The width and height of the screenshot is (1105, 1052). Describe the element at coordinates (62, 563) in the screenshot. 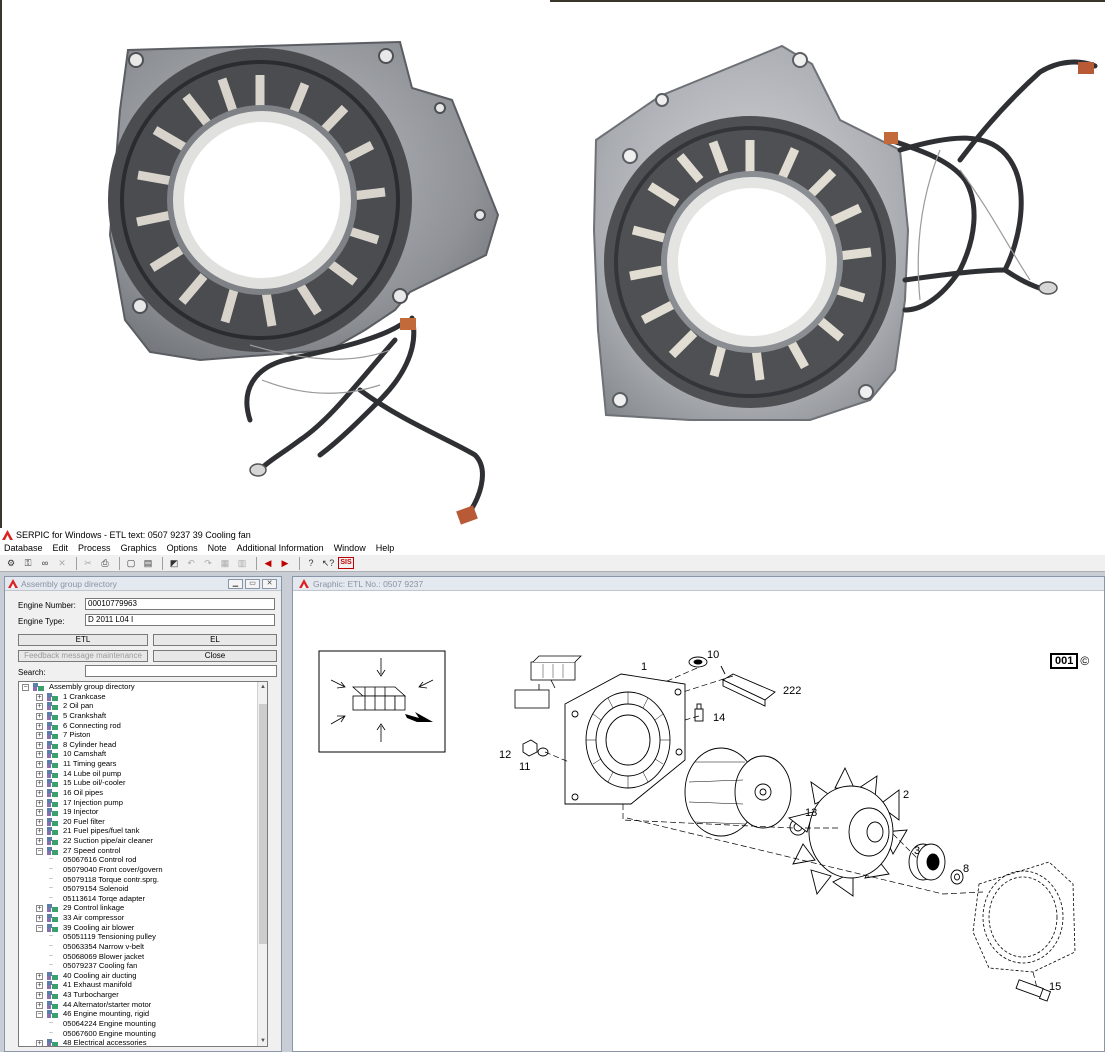

I see `delete-icon: ✕` at that location.